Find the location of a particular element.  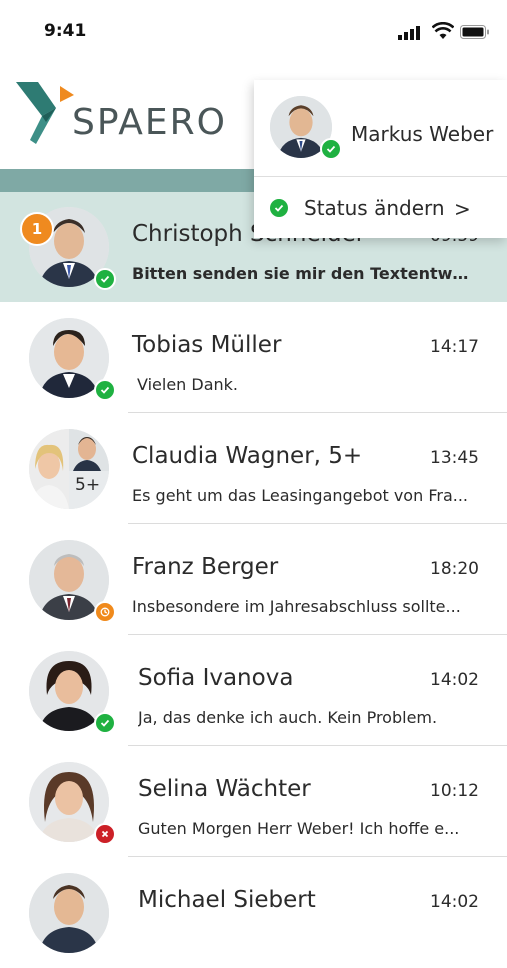

message-time: 13:45 is located at coordinates (454, 458).